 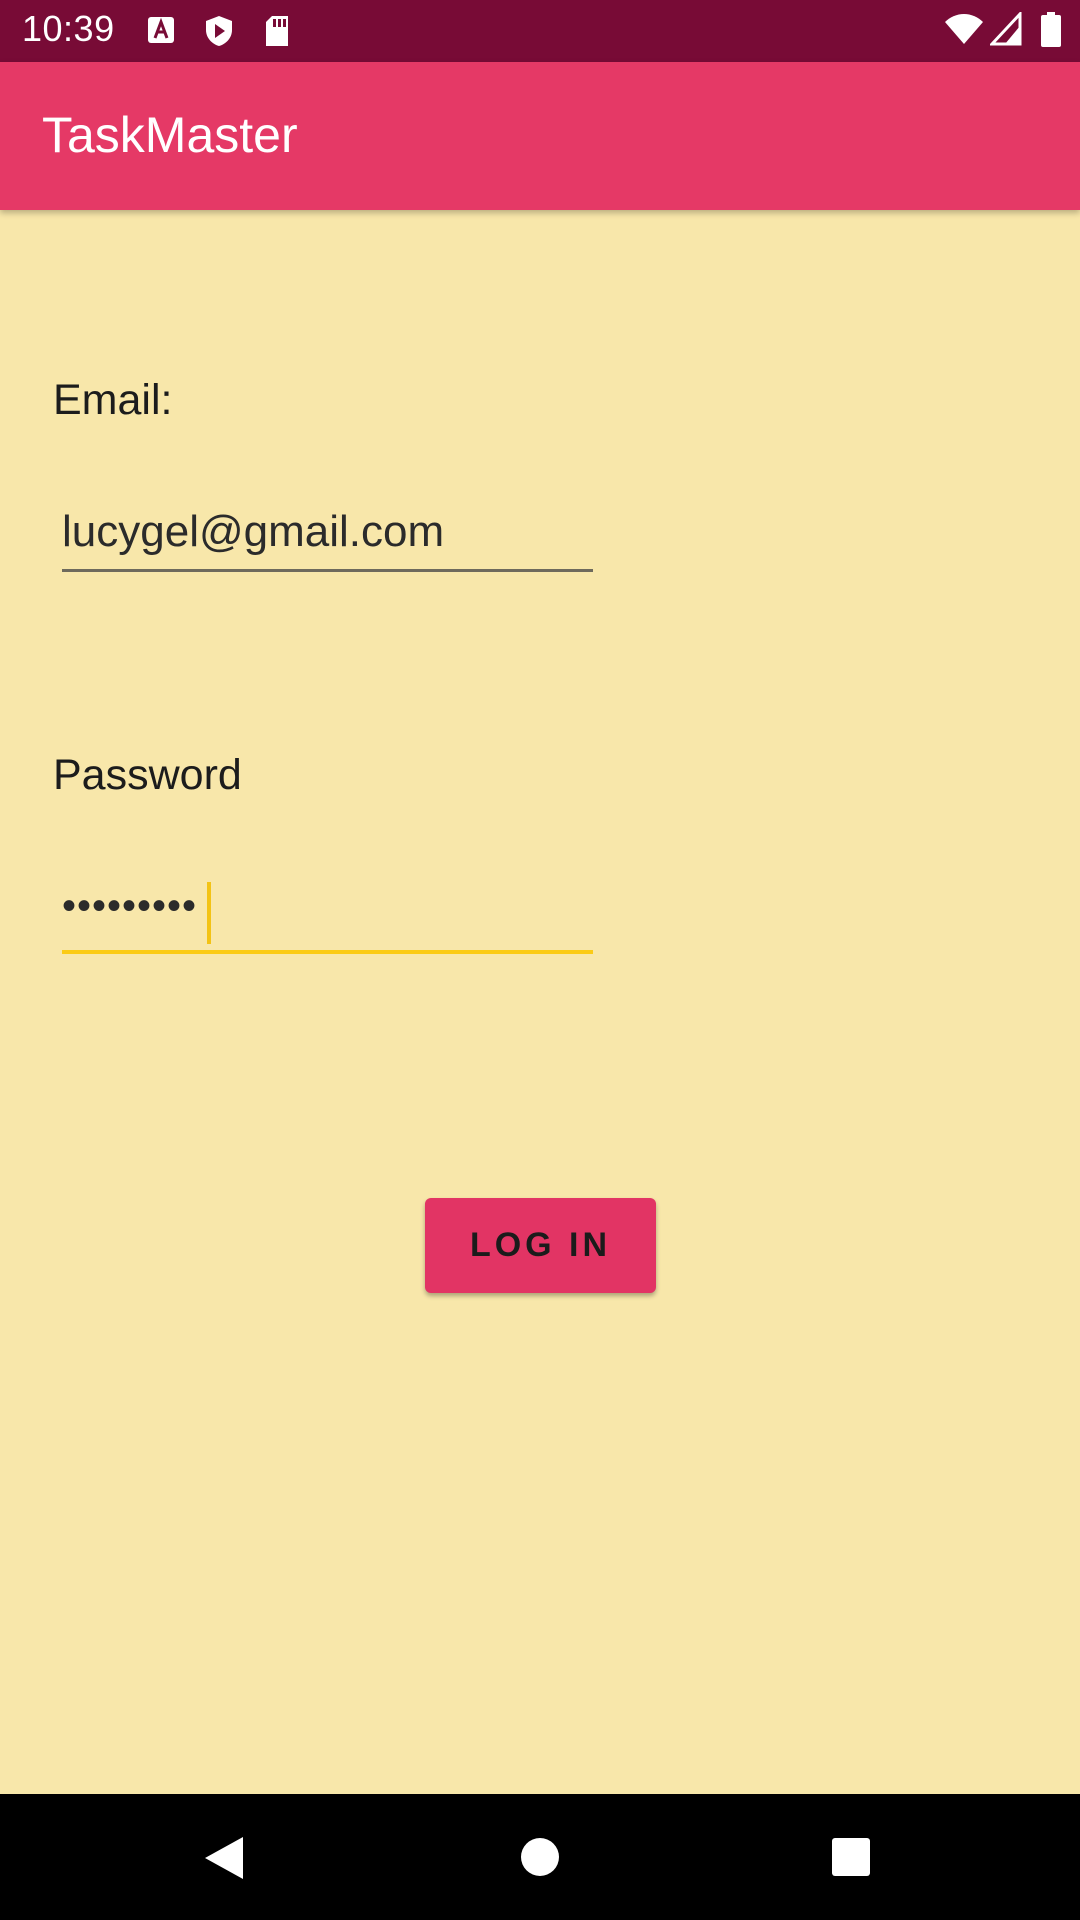 What do you see at coordinates (68, 28) in the screenshot?
I see `status-time: 10:39` at bounding box center [68, 28].